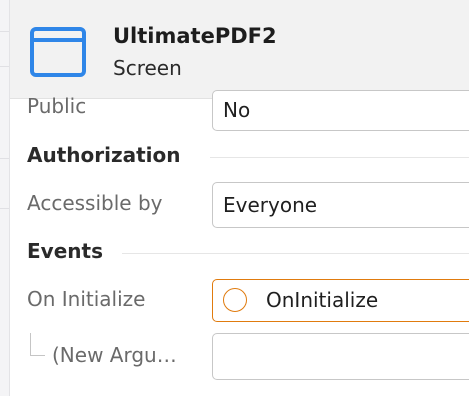  Describe the element at coordinates (295, 253) in the screenshot. I see `events-divider` at that location.